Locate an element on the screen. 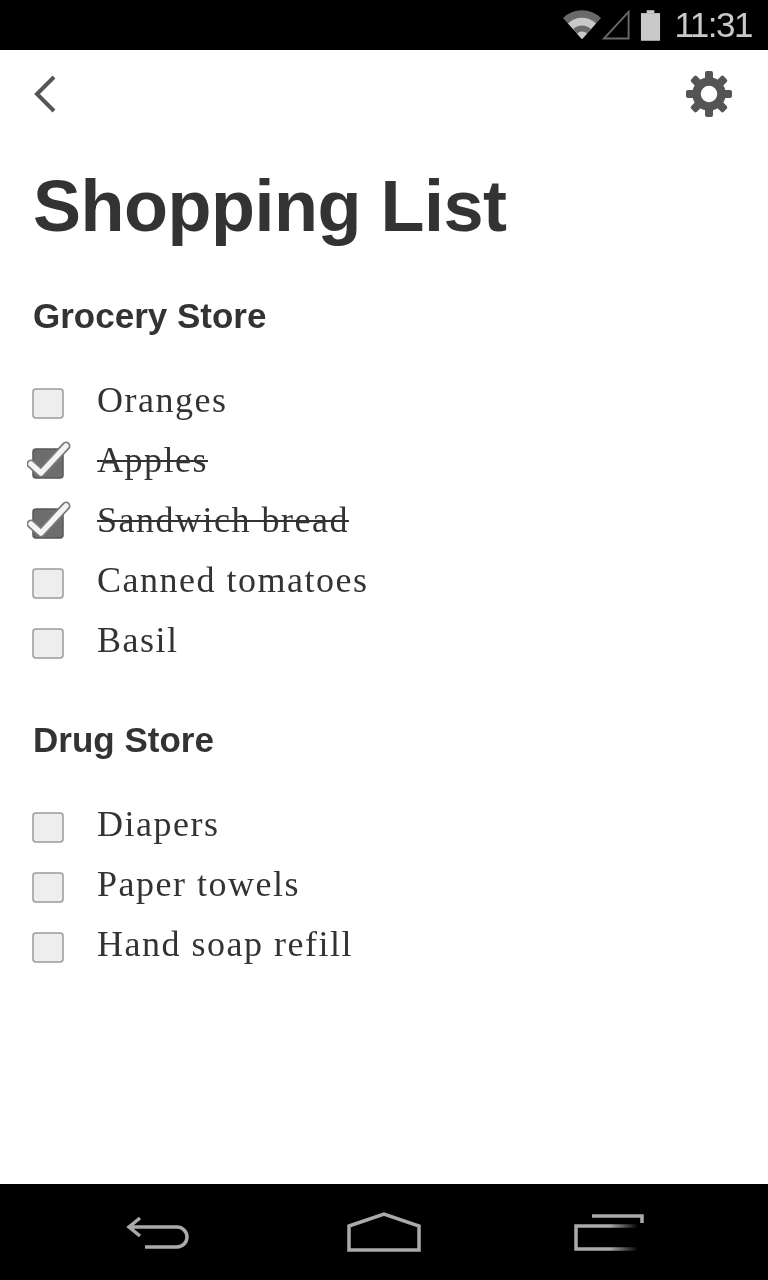  chevron-left-icon is located at coordinates (45, 94).